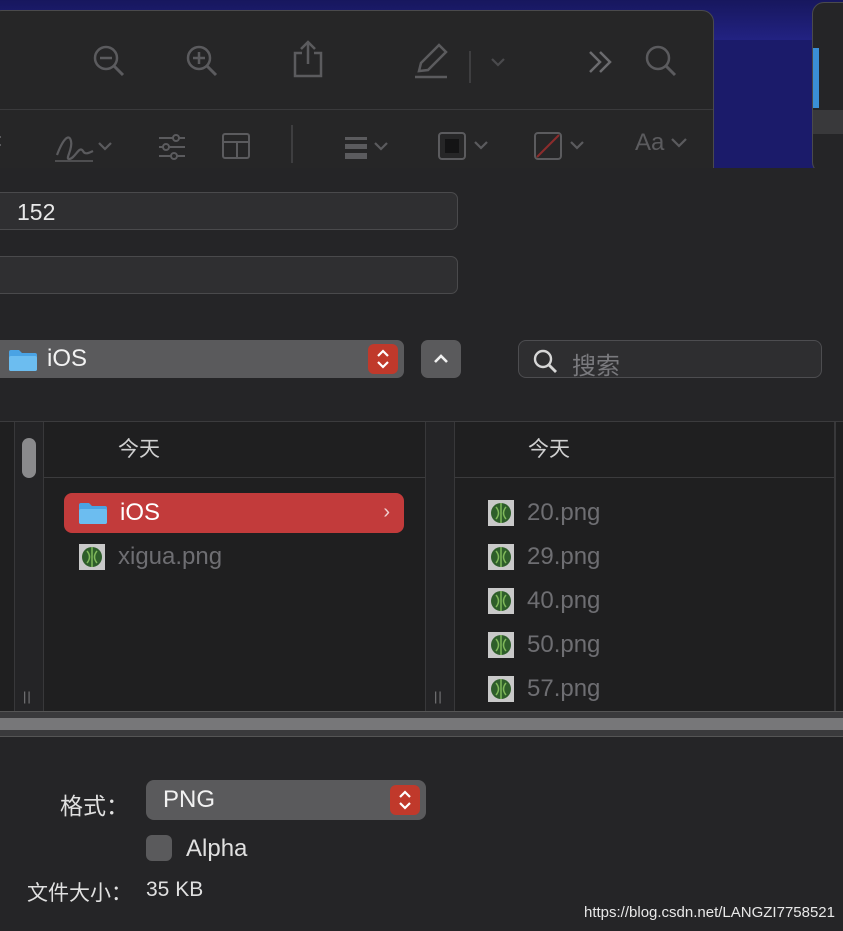 The width and height of the screenshot is (843, 931). What do you see at coordinates (431, 61) in the screenshot?
I see `markup-pen-icon` at bounding box center [431, 61].